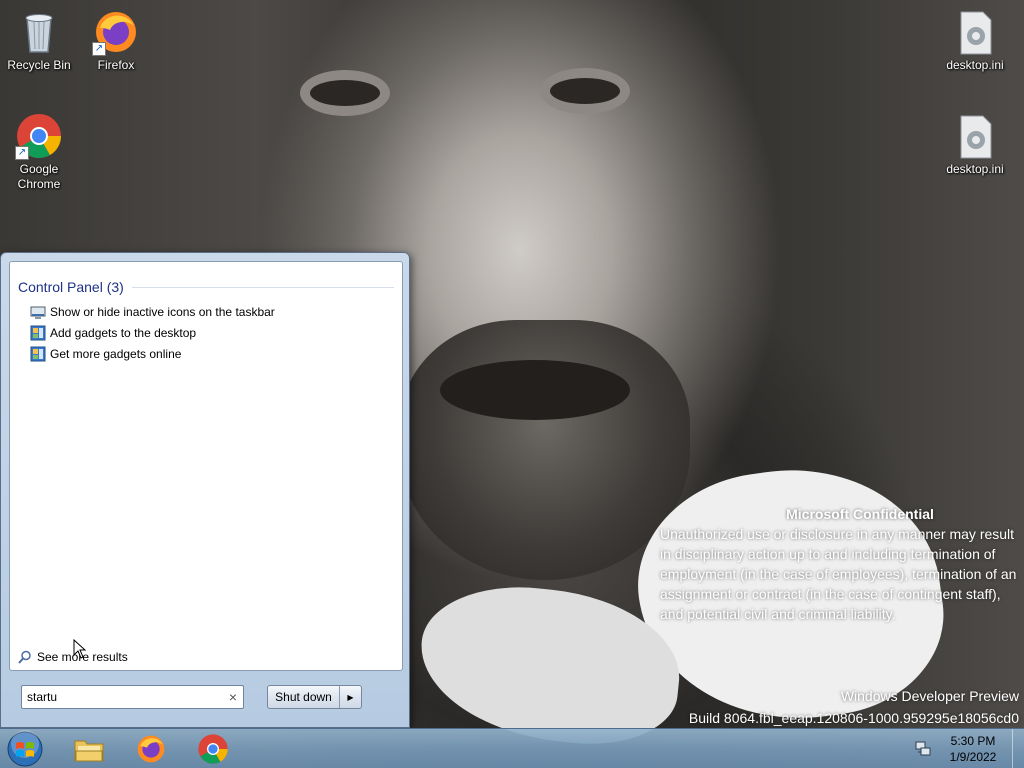 This screenshot has height=768, width=1024. Describe the element at coordinates (25, 657) in the screenshot. I see `search-icon` at that location.